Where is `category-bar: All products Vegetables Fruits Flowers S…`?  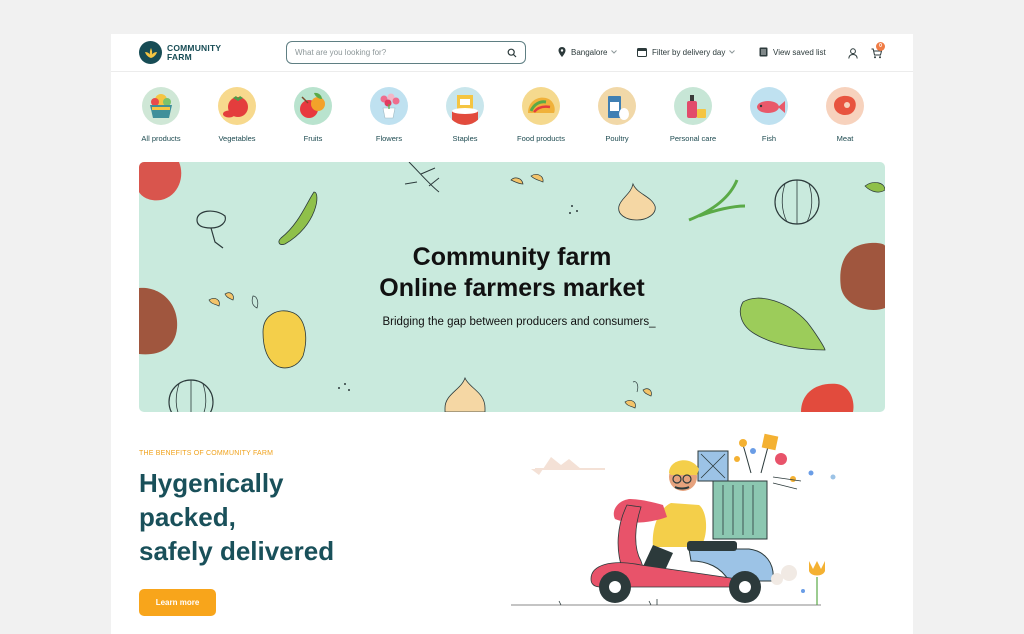
category-bar: All products Vegetables Fruits Flowers S… is located at coordinates (512, 118).